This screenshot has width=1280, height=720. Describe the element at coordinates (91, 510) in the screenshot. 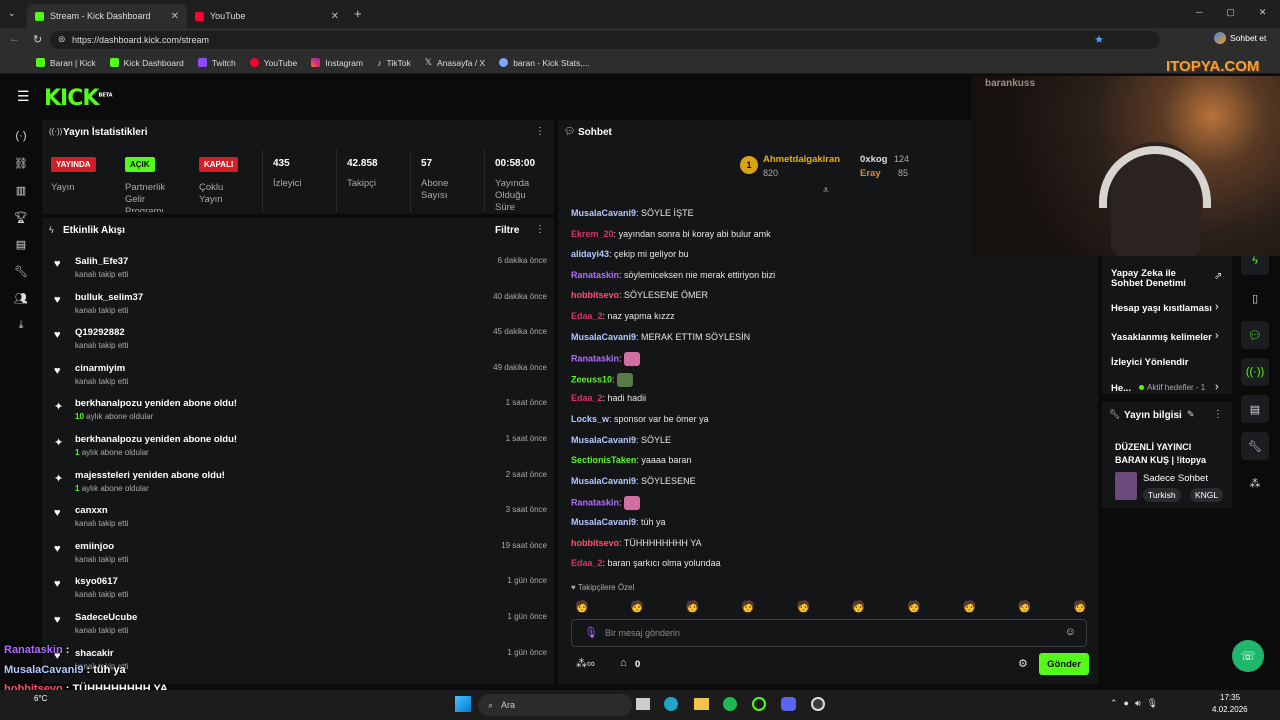

I see `activity-username: canxxn` at that location.